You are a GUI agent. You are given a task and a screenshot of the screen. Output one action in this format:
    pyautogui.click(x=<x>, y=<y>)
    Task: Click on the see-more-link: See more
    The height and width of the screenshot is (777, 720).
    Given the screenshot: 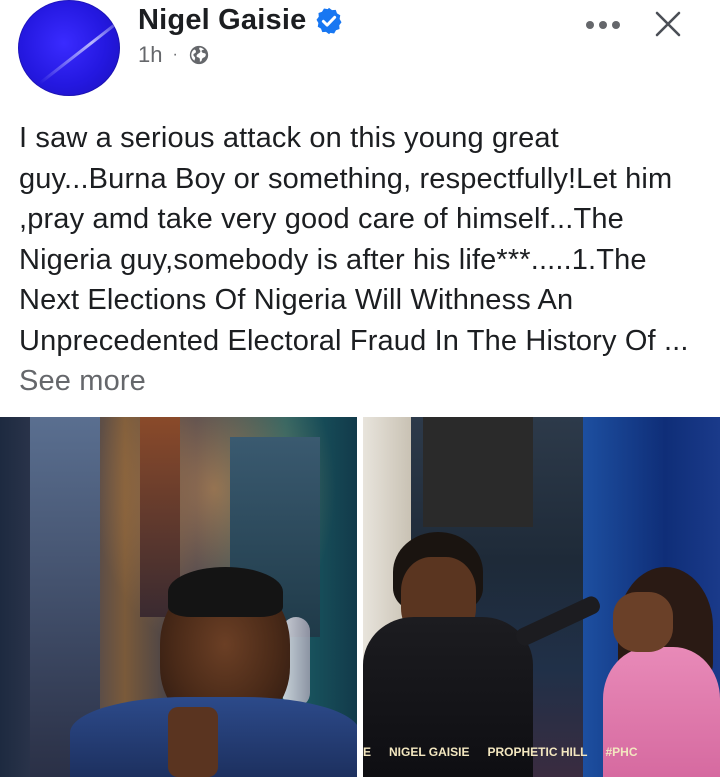 What is the action you would take?
    pyautogui.click(x=82, y=381)
    